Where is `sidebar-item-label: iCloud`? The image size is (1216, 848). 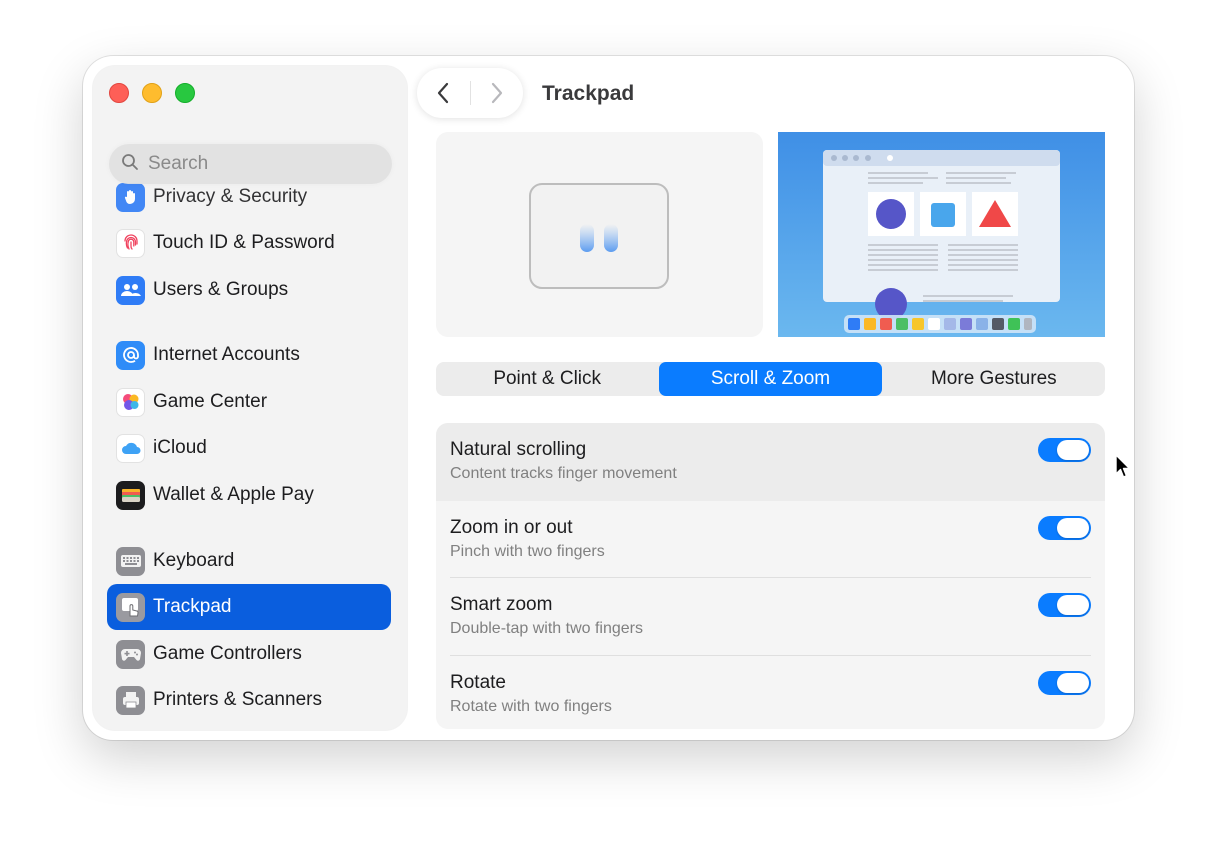
sidebar-item-label: iCloud is located at coordinates (180, 447).